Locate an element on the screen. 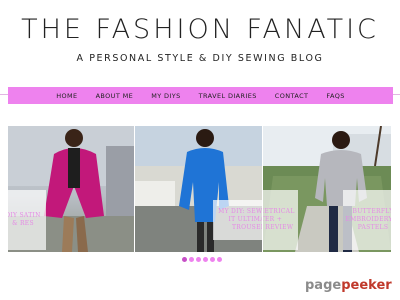 Image resolution: width=400 pixels, height=300 pixels. nav-item-faqs: FAQS is located at coordinates (335, 96).